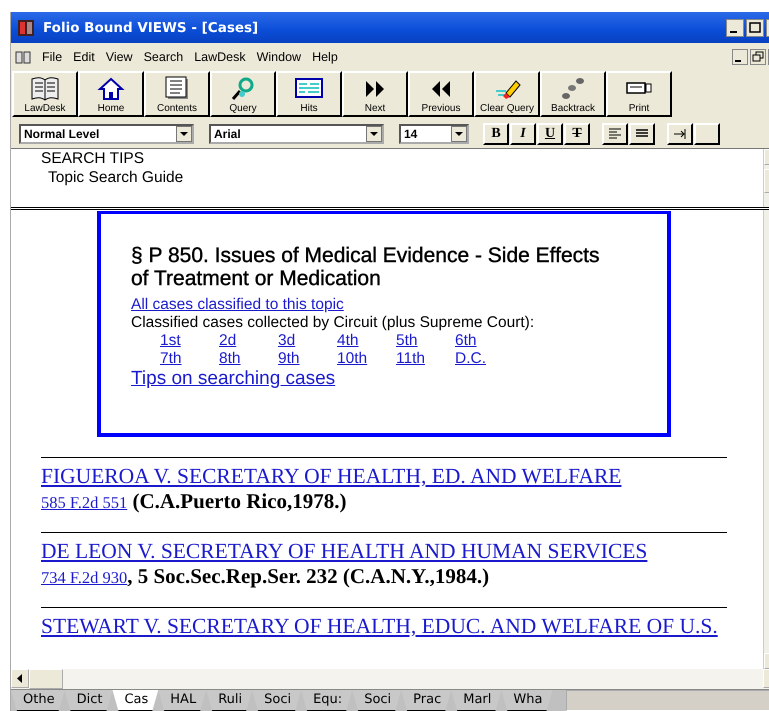  What do you see at coordinates (84, 502) in the screenshot?
I see `citation-link: 585 F.2d 551` at bounding box center [84, 502].